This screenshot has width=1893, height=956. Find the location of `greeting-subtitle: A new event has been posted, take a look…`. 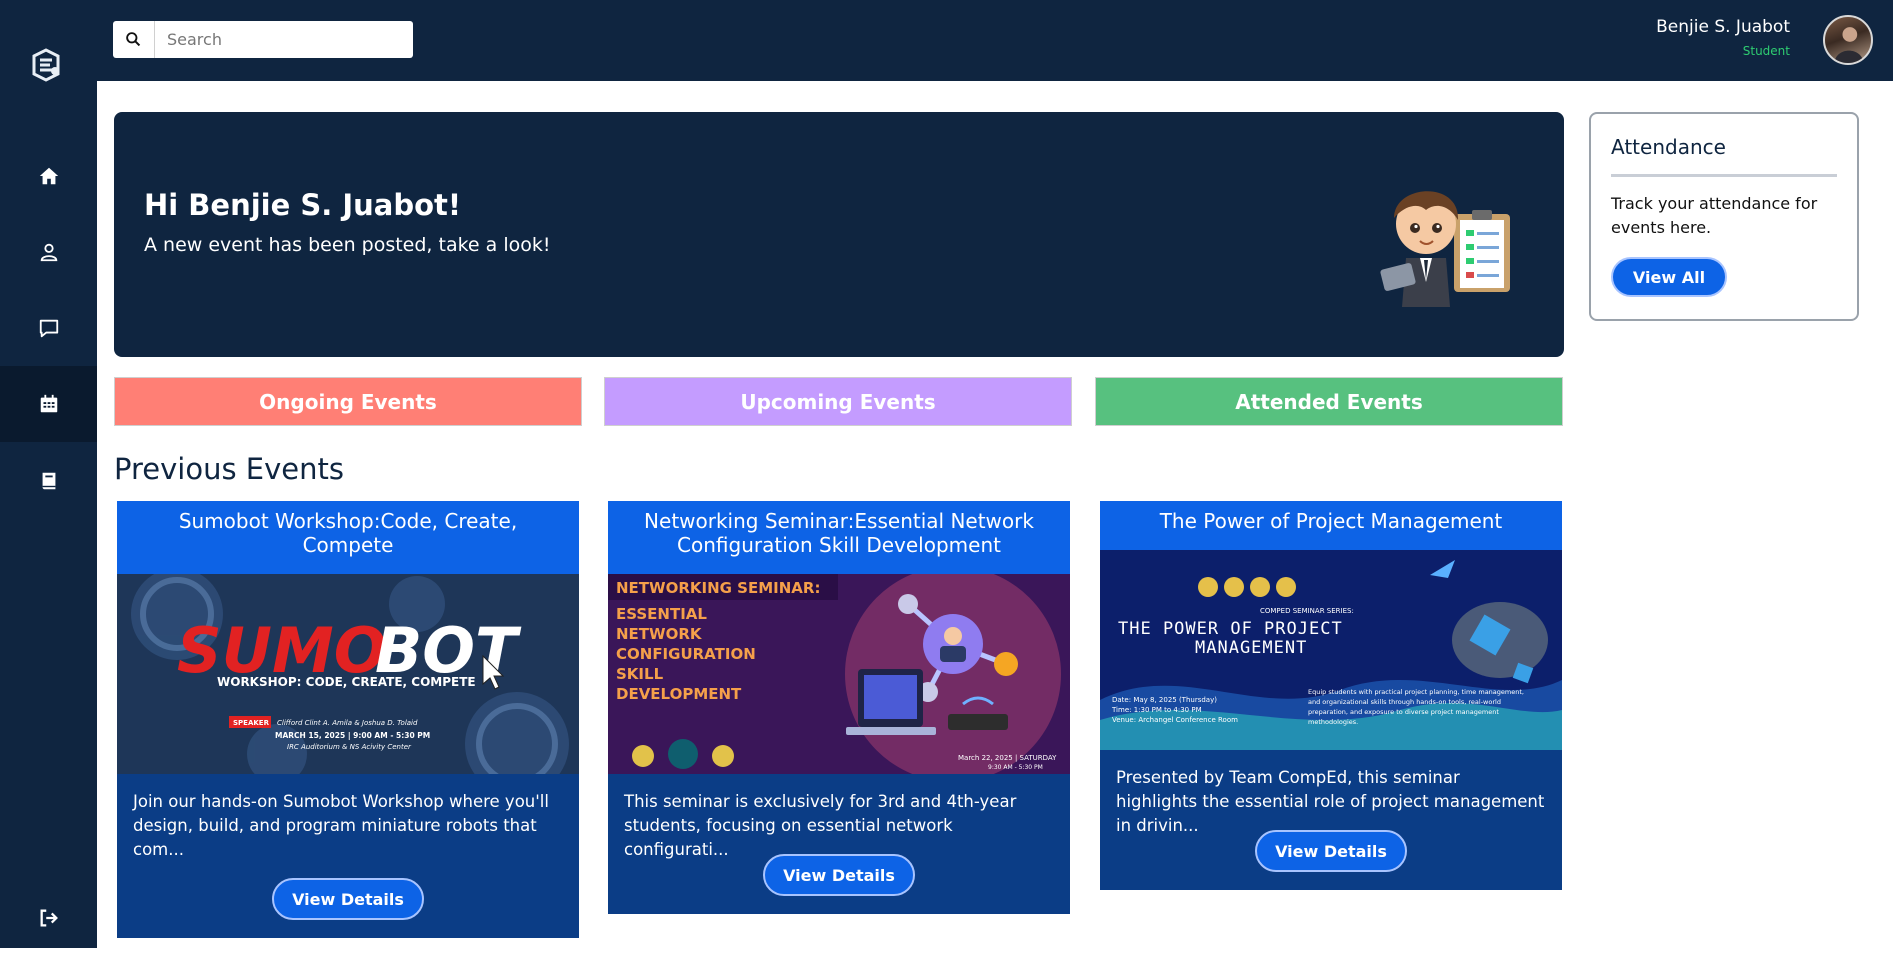

greeting-subtitle: A new event has been posted, take a look… is located at coordinates (347, 245).